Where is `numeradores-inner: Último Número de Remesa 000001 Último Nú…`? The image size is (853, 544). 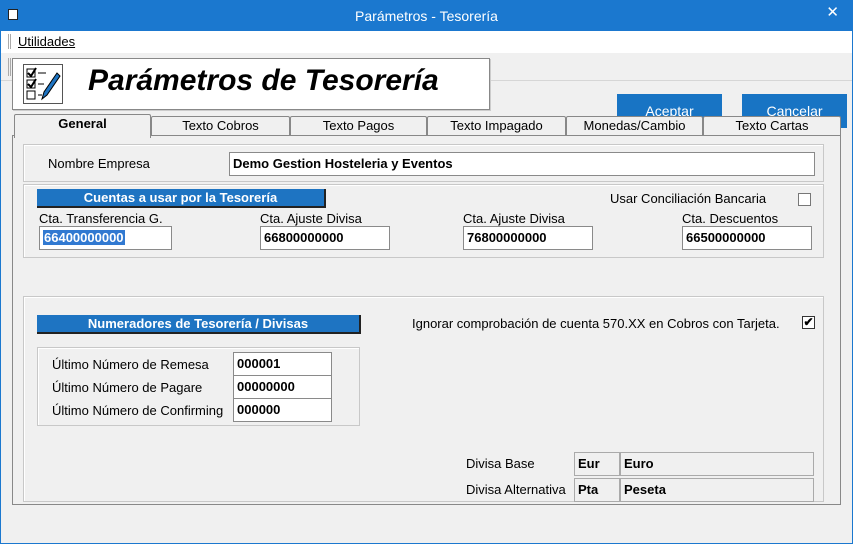 numeradores-inner: Último Número de Remesa 000001 Último Nú… is located at coordinates (198, 386).